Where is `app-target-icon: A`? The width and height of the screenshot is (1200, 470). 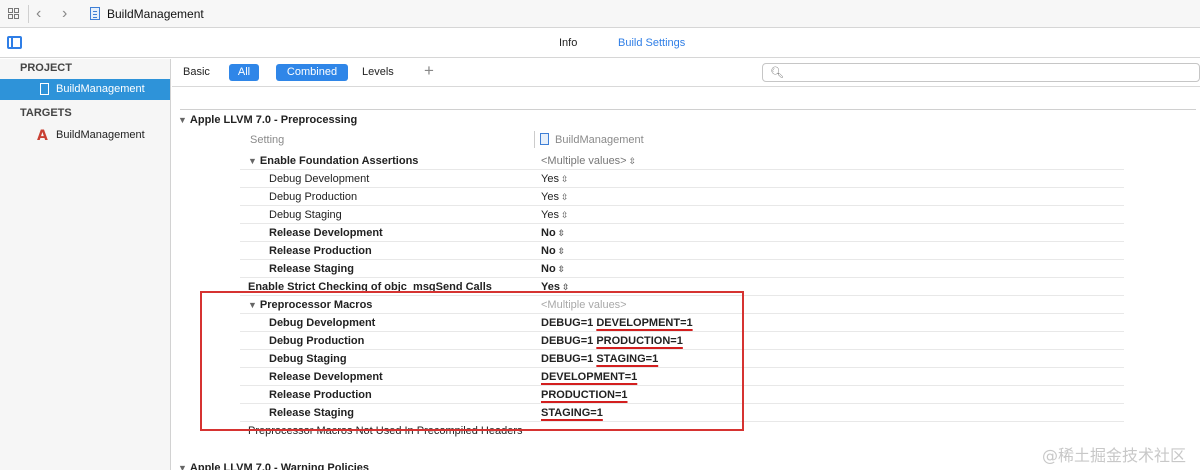
app-target-icon: A is located at coordinates (42, 136).